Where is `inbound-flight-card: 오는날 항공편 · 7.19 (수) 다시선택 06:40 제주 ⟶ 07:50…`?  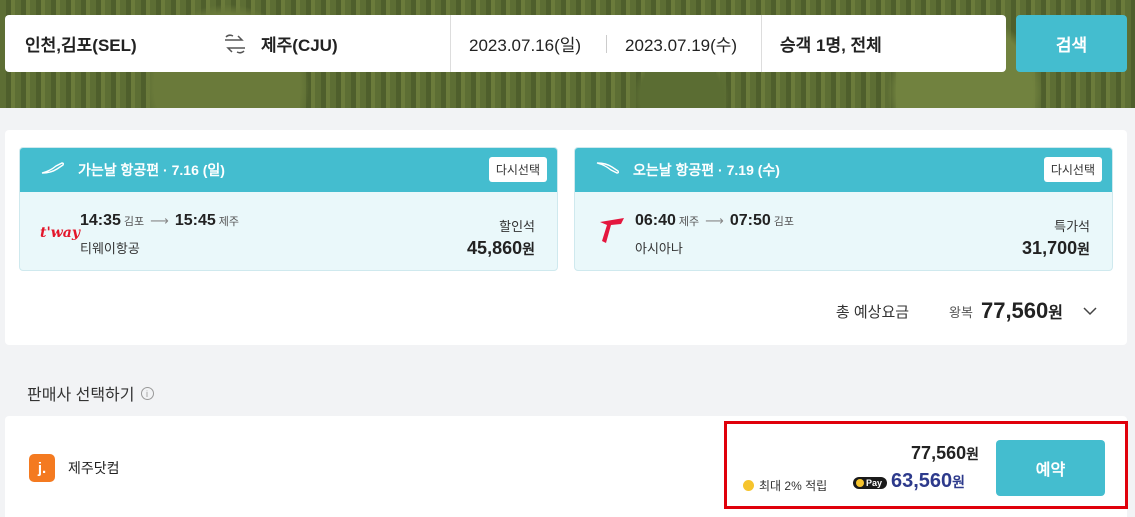 inbound-flight-card: 오는날 항공편 · 7.19 (수) 다시선택 06:40 제주 ⟶ 07:50… is located at coordinates (843, 209).